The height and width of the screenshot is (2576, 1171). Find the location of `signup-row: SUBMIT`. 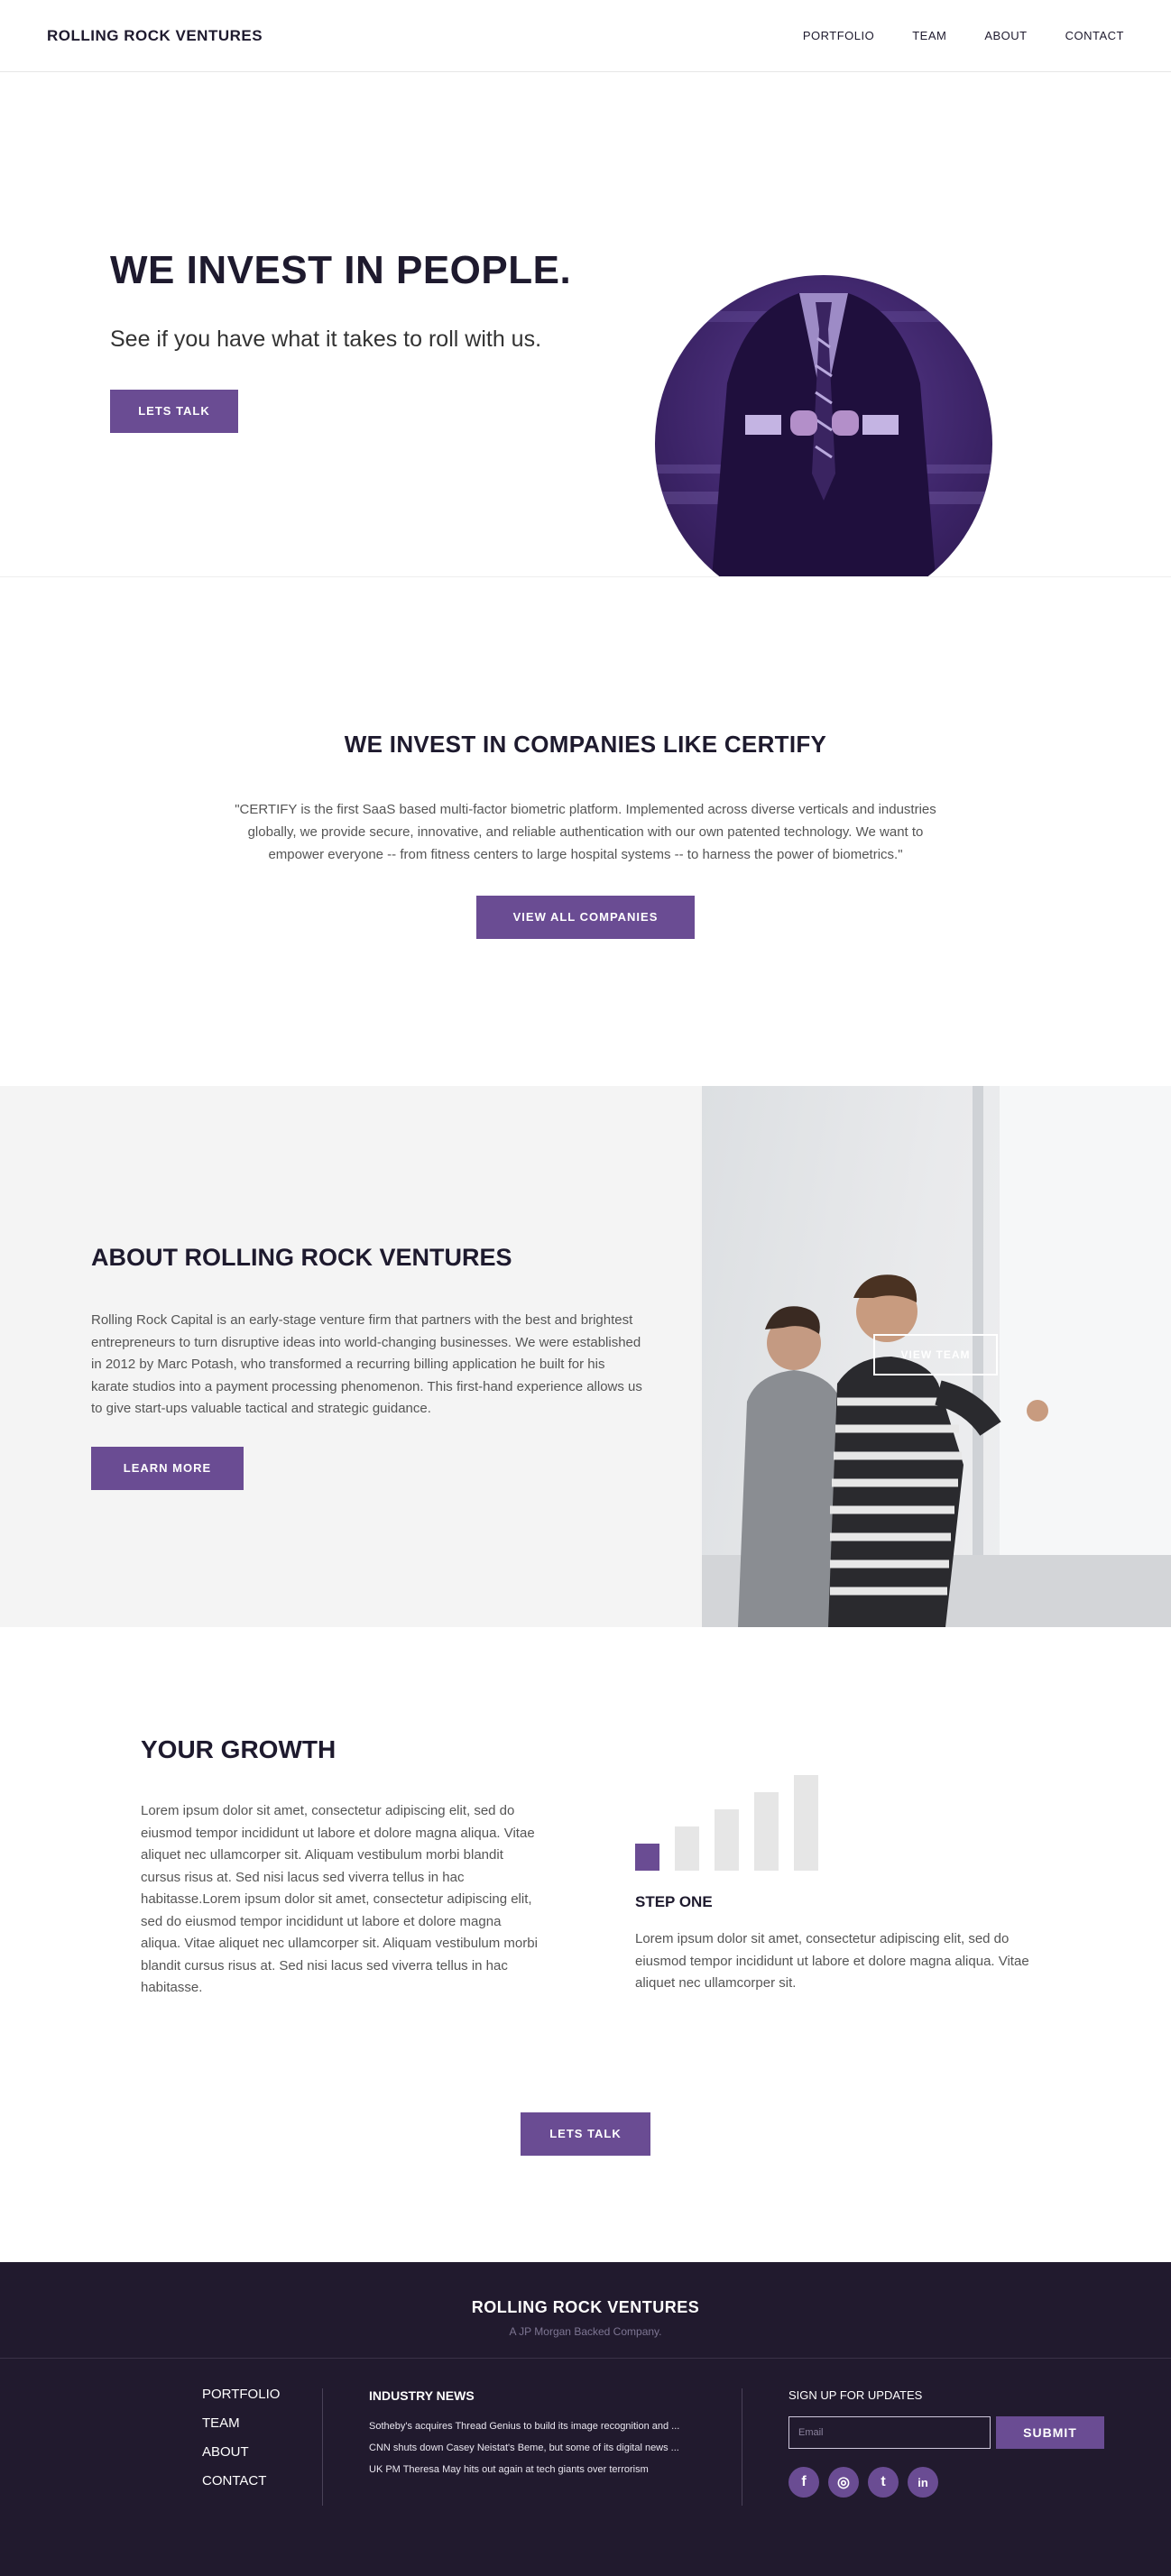

signup-row: SUBMIT is located at coordinates (950, 2432).